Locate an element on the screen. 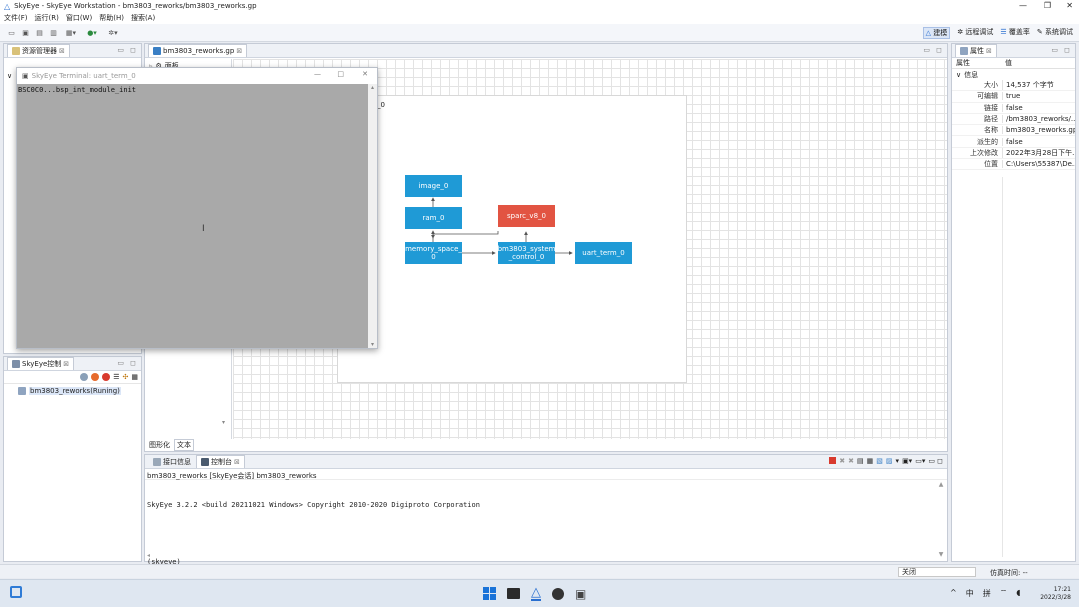 The height and width of the screenshot is (607, 1079). menu-window: 窗口(W) is located at coordinates (79, 18).